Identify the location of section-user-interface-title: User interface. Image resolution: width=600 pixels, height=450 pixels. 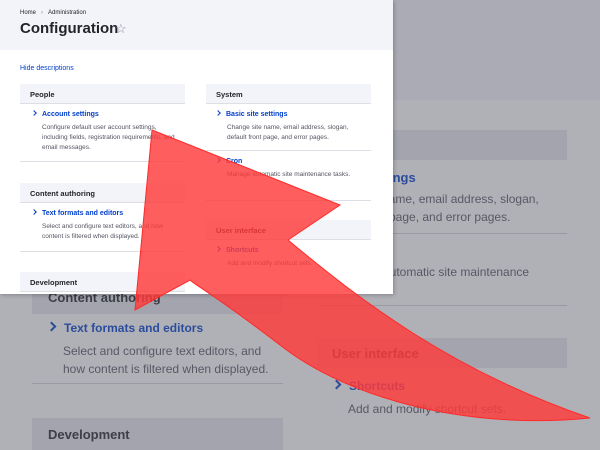
(241, 230).